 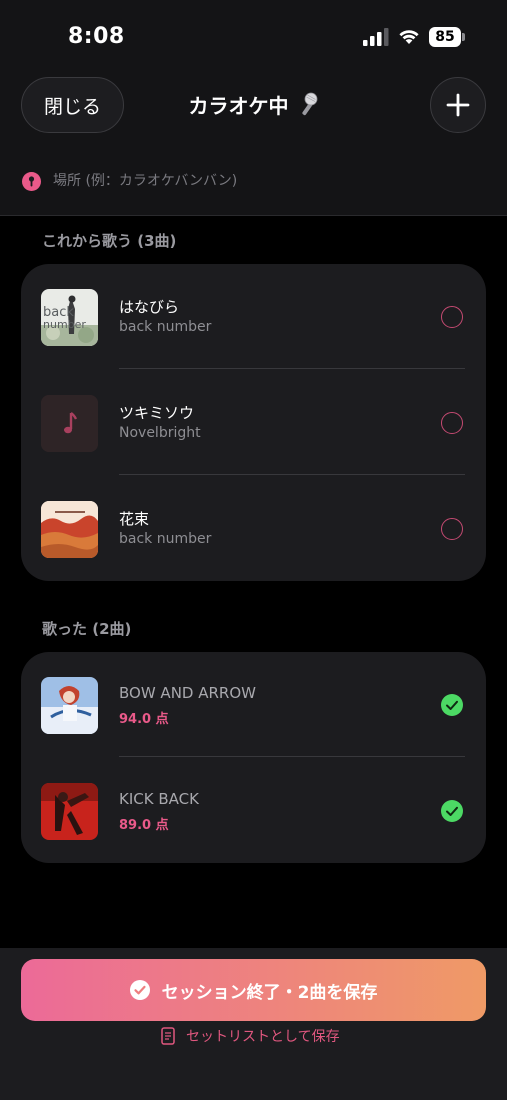 What do you see at coordinates (269, 992) in the screenshot?
I see `end-session-save-label: セッション終了・2曲を保存` at bounding box center [269, 992].